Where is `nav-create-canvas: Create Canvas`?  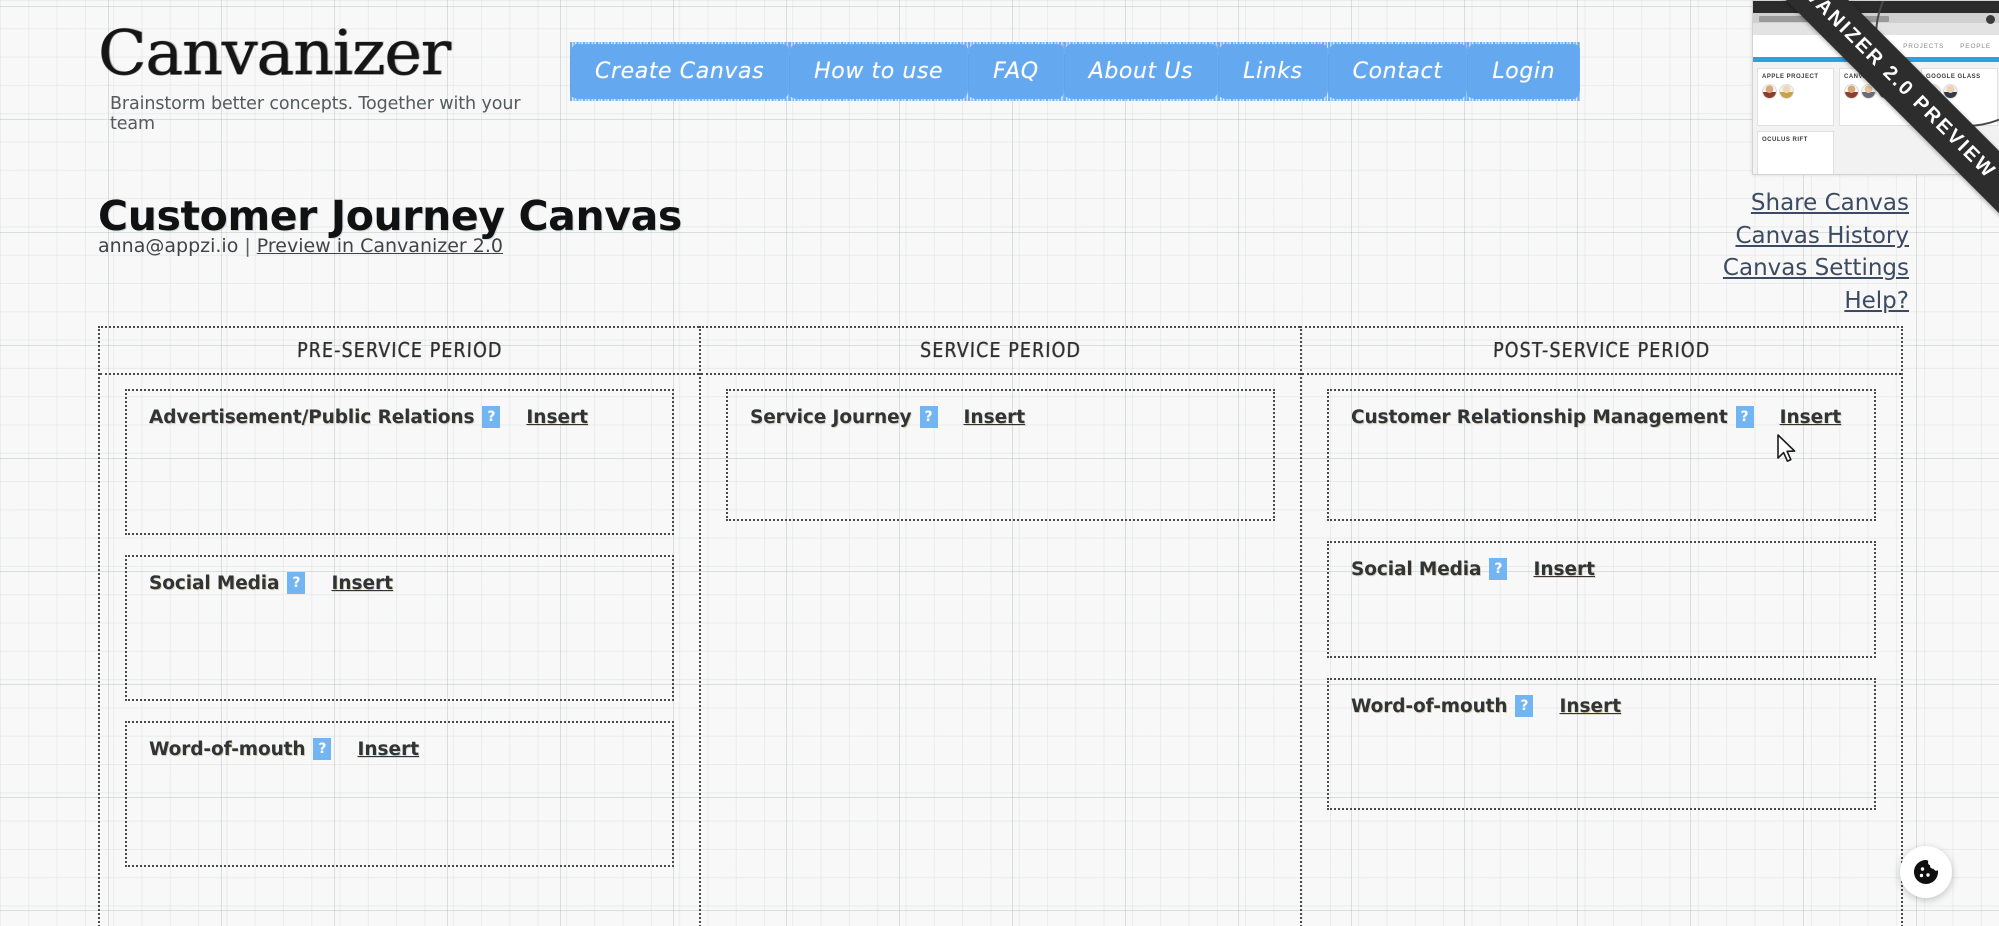 nav-create-canvas: Create Canvas is located at coordinates (679, 71).